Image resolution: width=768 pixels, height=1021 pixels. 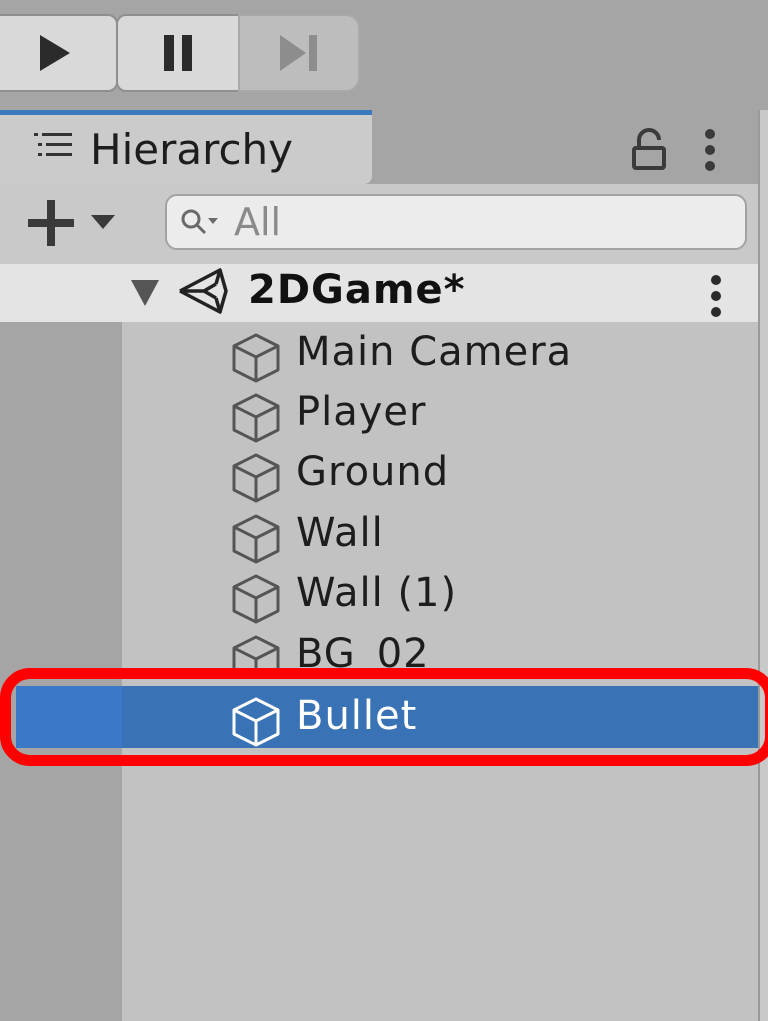 I want to click on pause-button, so click(x=178, y=53).